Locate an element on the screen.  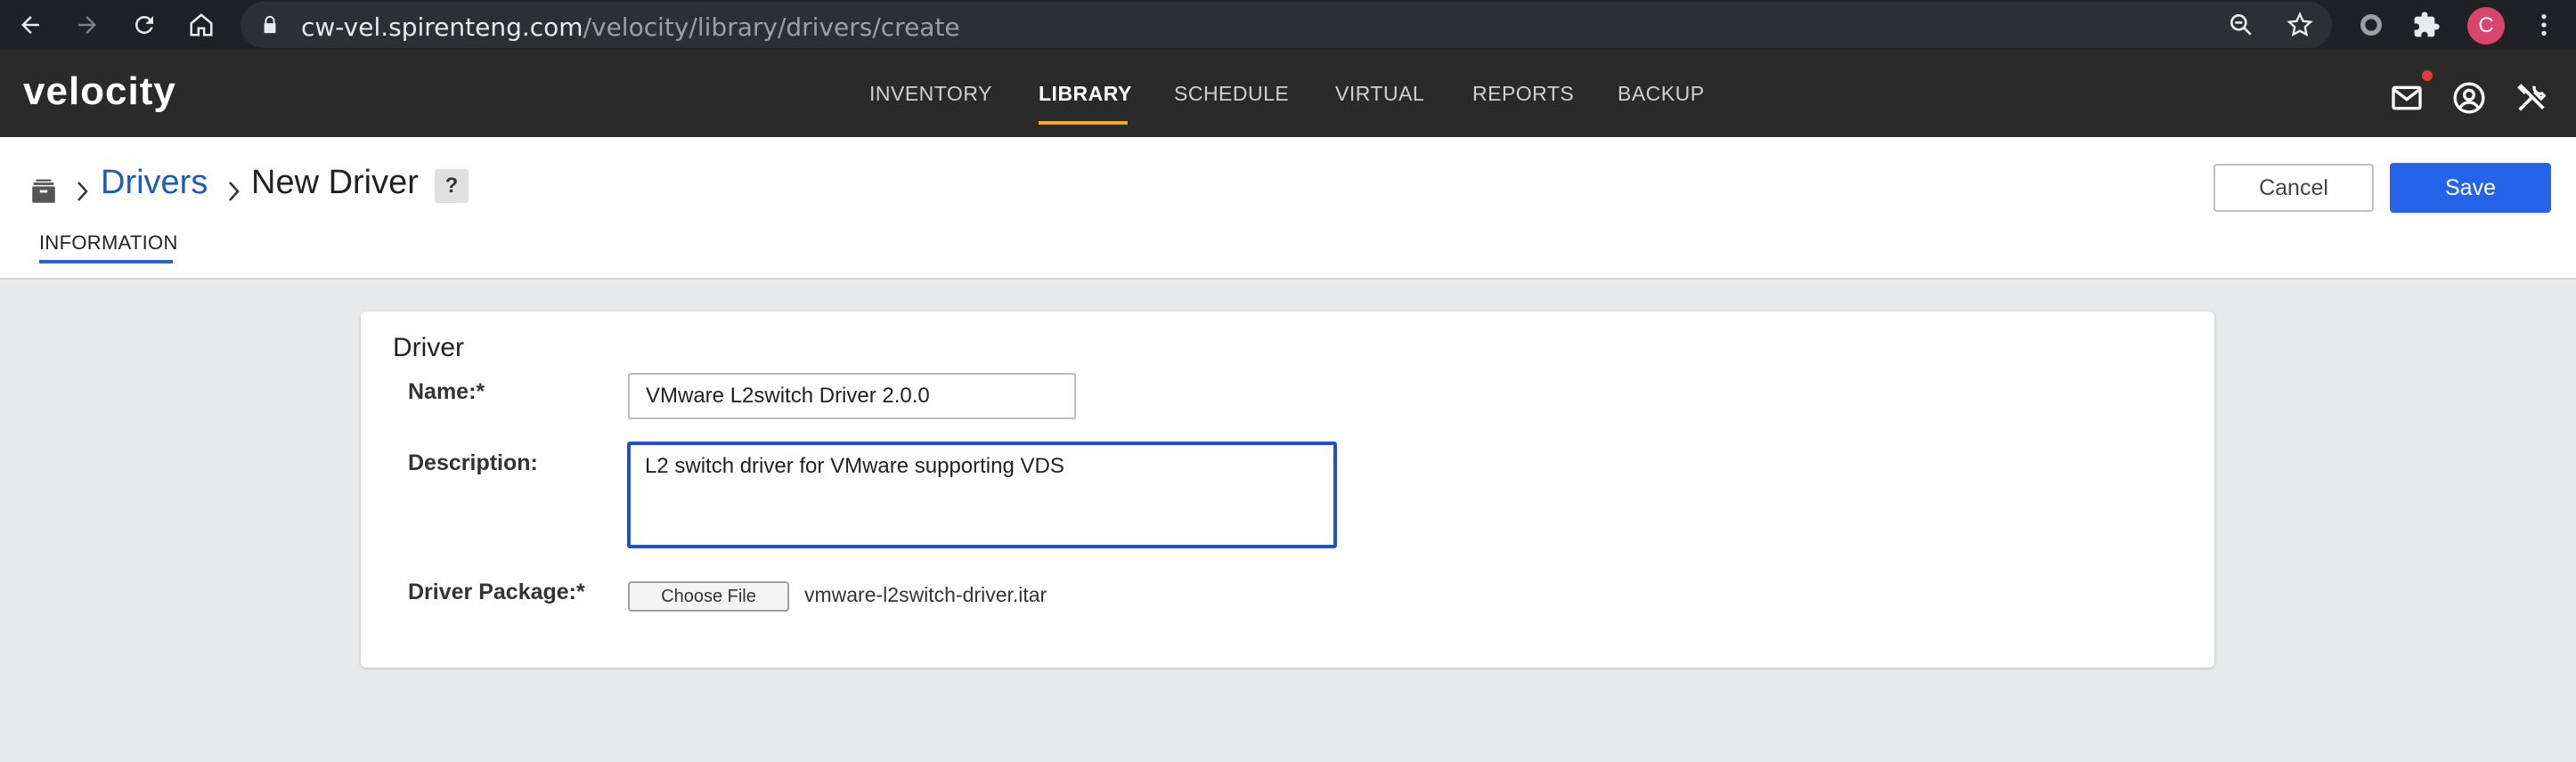
name-input is located at coordinates (852, 396).